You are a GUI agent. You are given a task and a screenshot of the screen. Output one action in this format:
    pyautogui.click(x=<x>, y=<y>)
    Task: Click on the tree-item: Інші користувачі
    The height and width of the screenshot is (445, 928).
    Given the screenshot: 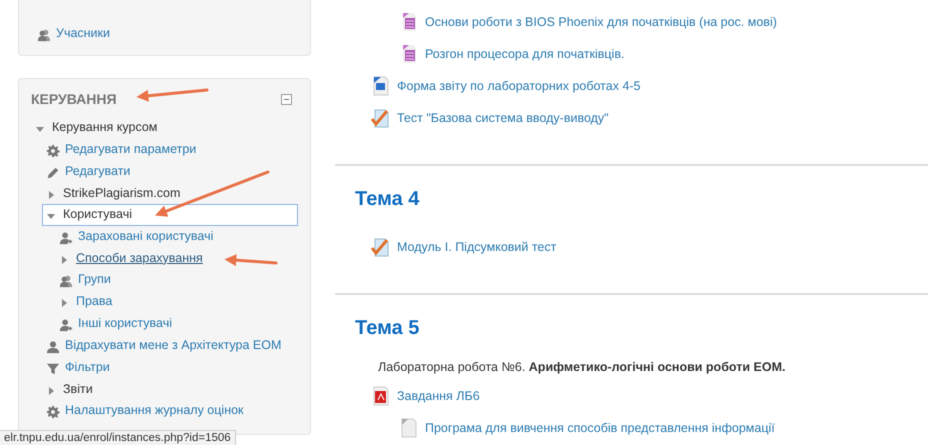 What is the action you would take?
    pyautogui.click(x=176, y=323)
    